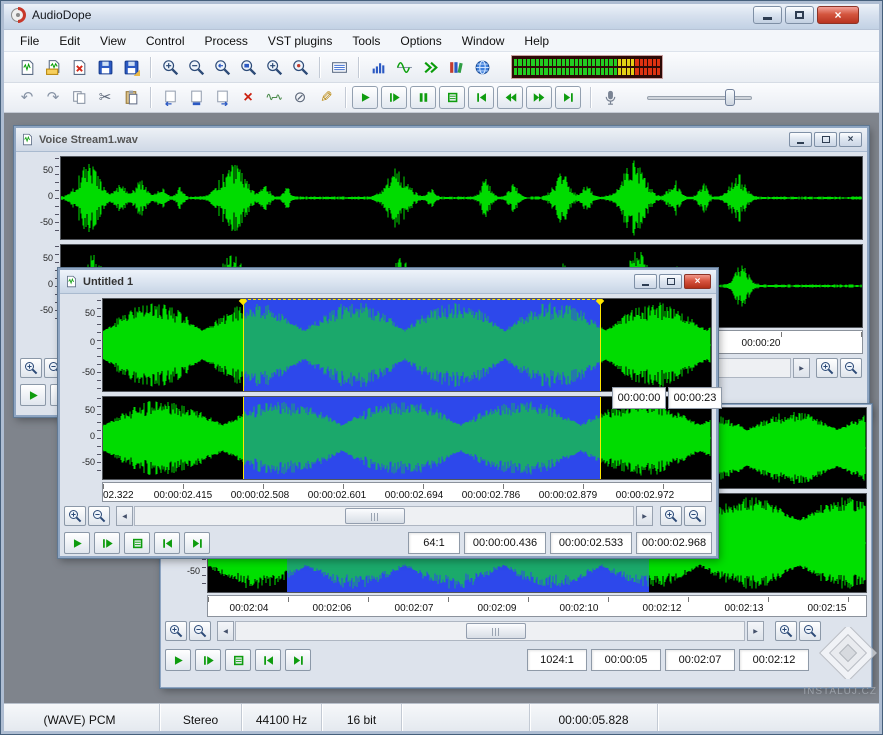 The image size is (883, 735). I want to click on untitled-stop-button, so click(137, 543).